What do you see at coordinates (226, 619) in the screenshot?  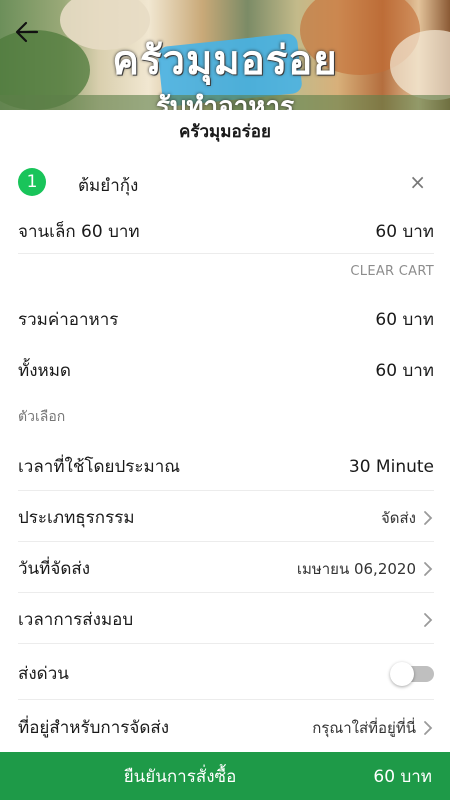 I see `delivery-time-row: เวลาการส่งมอบ` at bounding box center [226, 619].